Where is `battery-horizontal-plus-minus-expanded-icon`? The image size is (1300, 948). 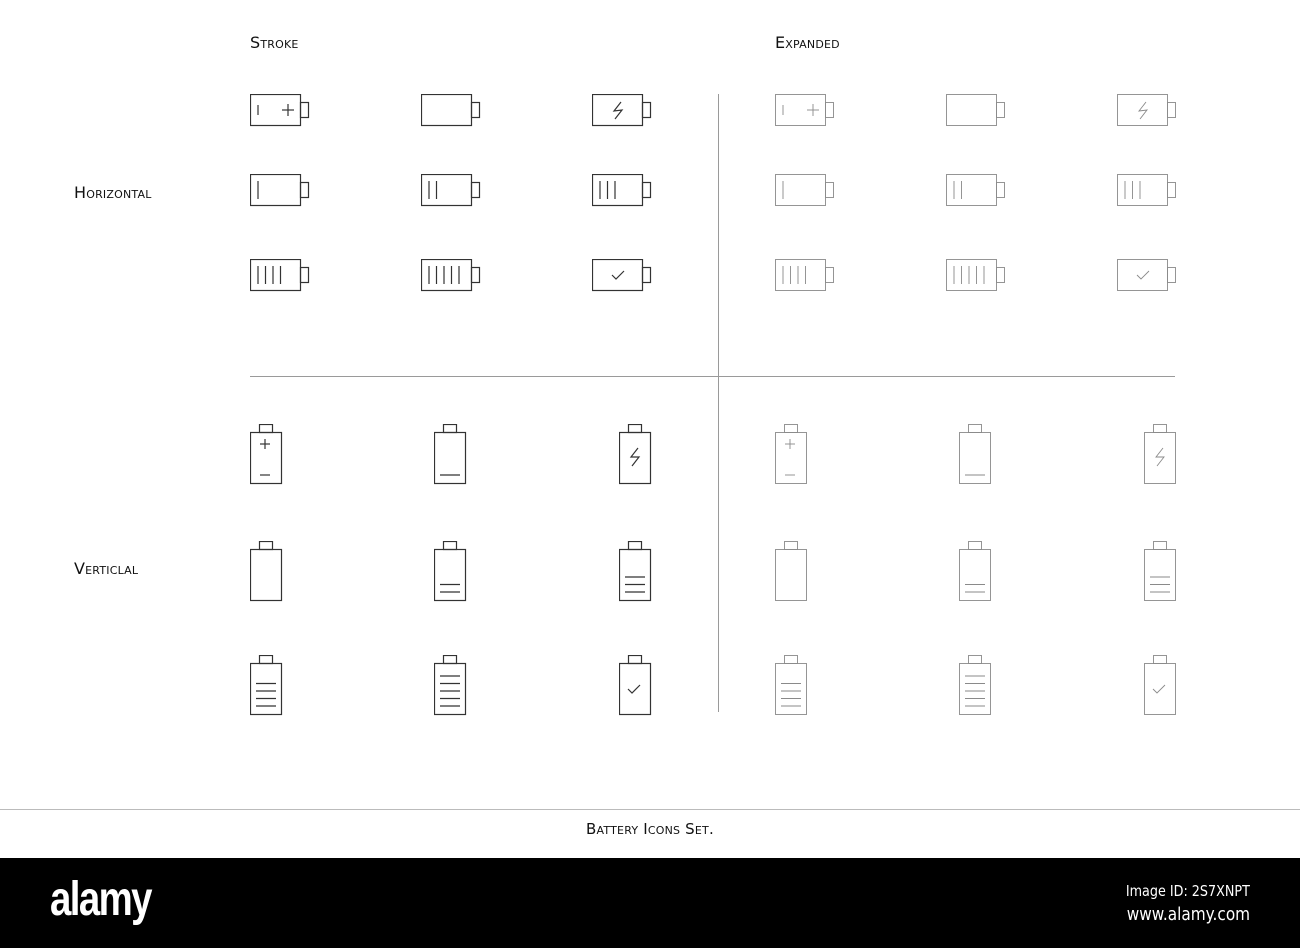
battery-horizontal-plus-minus-expanded-icon is located at coordinates (804, 109).